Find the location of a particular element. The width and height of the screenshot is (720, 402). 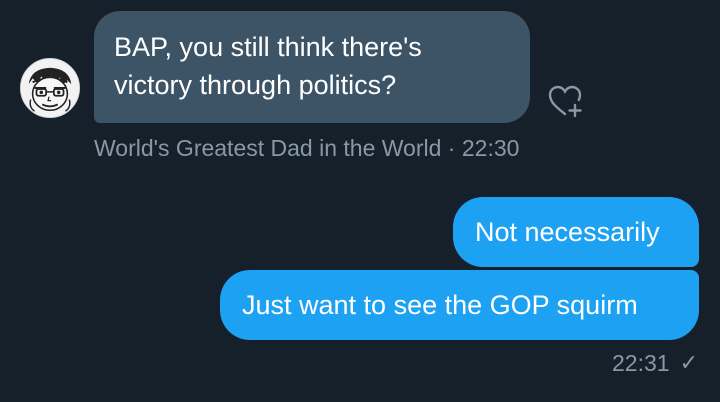

outgoing-message-bubble: Just want to see the GOP squirm is located at coordinates (459, 305).